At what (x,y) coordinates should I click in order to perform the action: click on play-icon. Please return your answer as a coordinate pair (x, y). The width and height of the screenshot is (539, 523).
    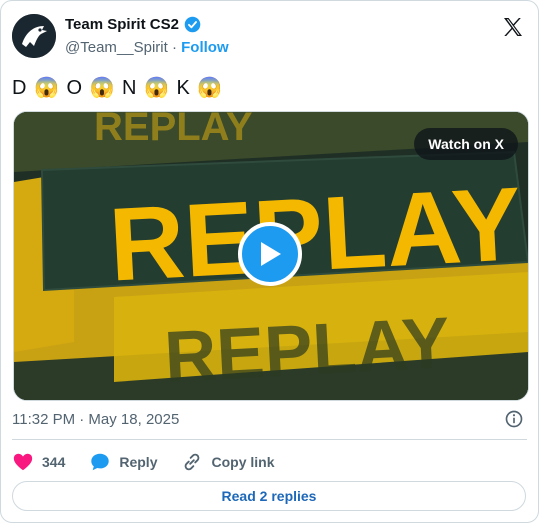
    Looking at the image, I should click on (271, 254).